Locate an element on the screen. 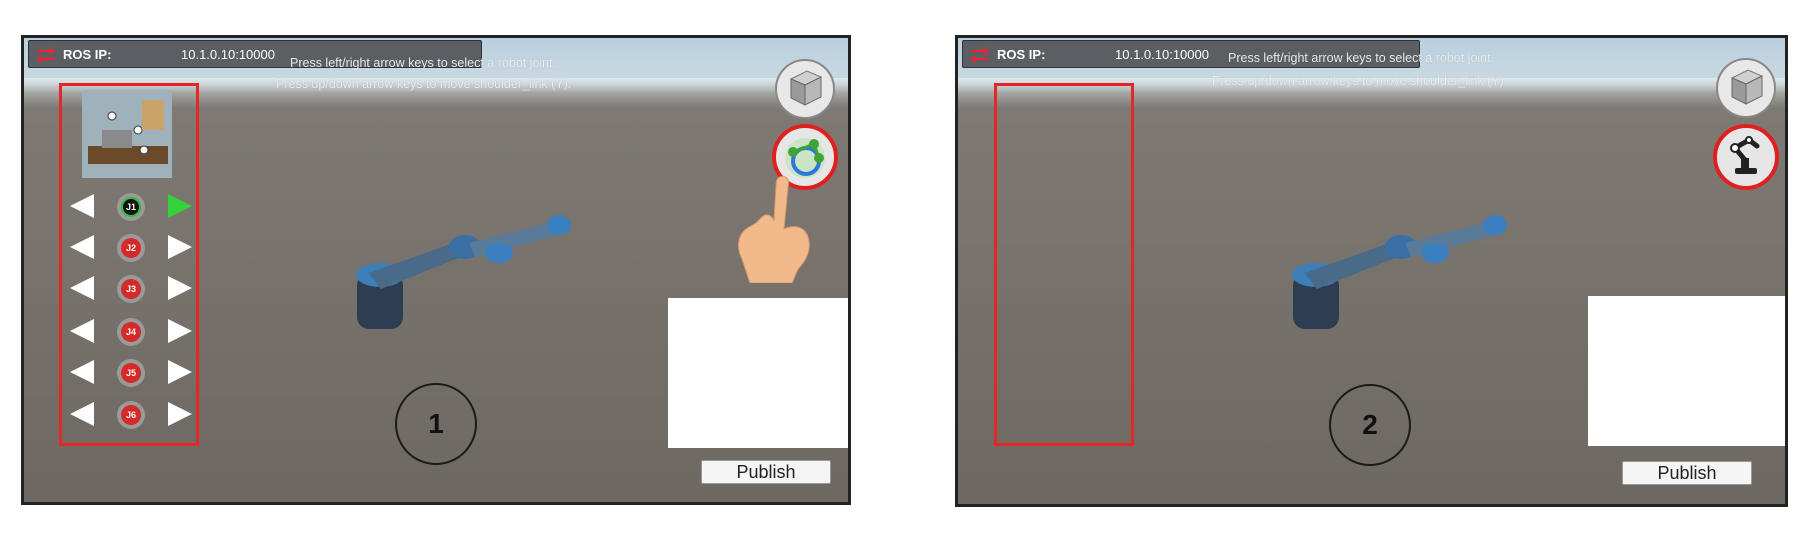 The image size is (1816, 542). joint-button-j5: J5 is located at coordinates (131, 373).